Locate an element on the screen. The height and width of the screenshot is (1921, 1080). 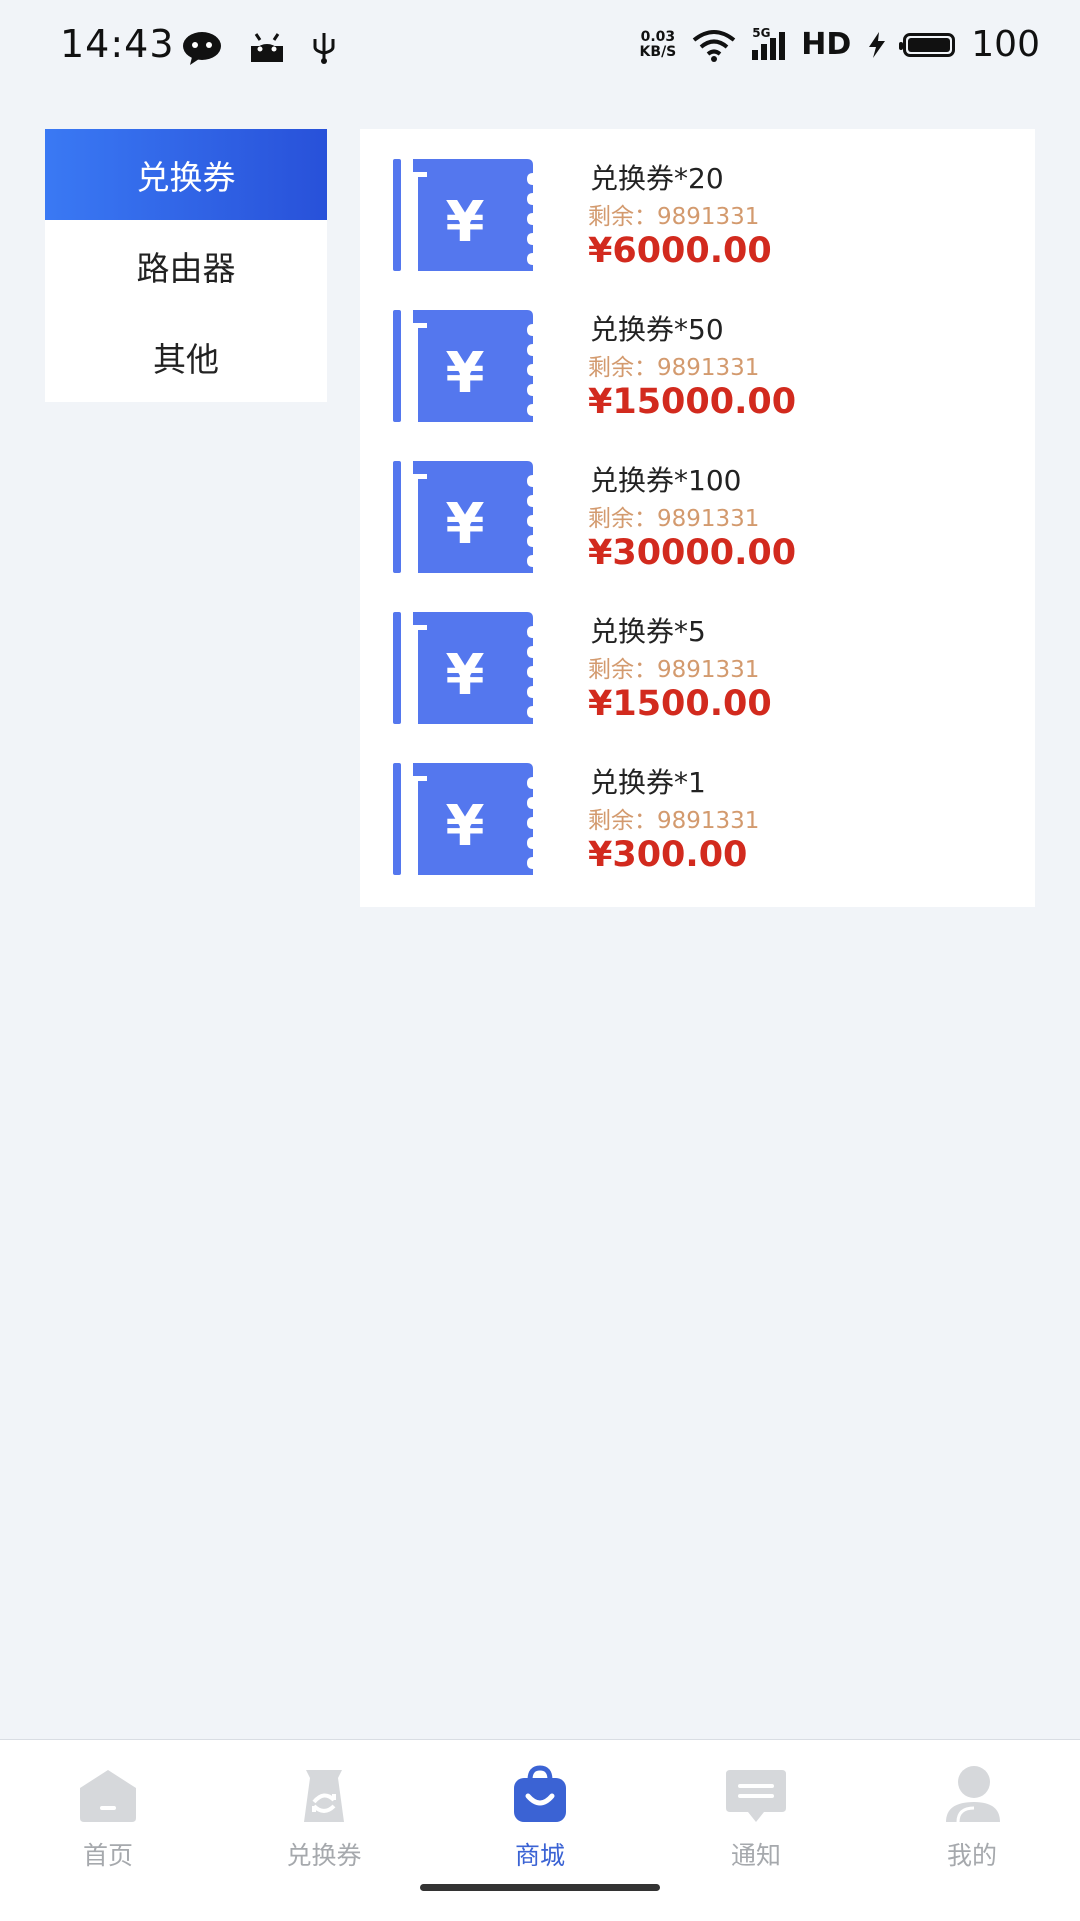
product-item: ¥ 兑换券*20 剩余：9891331 ¥6000.00 is located at coordinates (697, 204).